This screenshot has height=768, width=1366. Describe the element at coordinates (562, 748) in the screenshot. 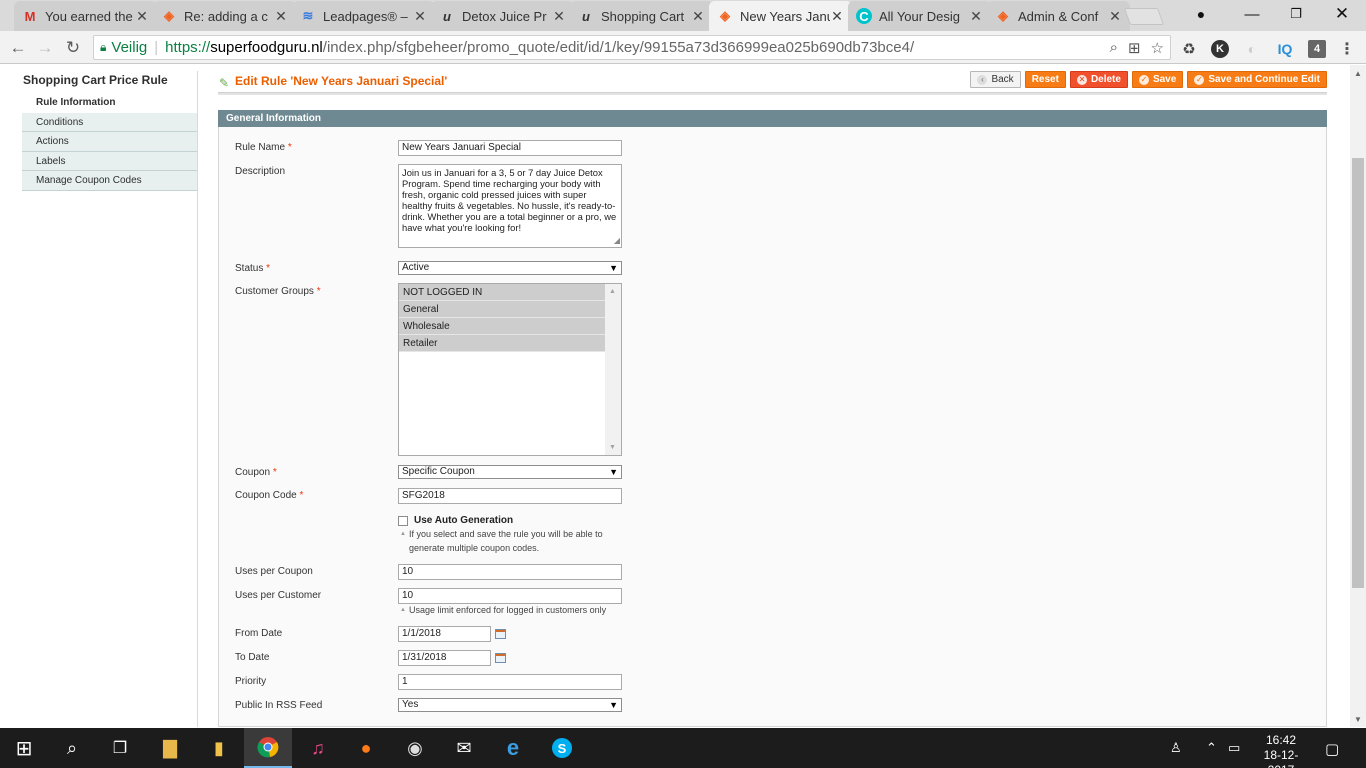

I see `skype-icon: S` at that location.